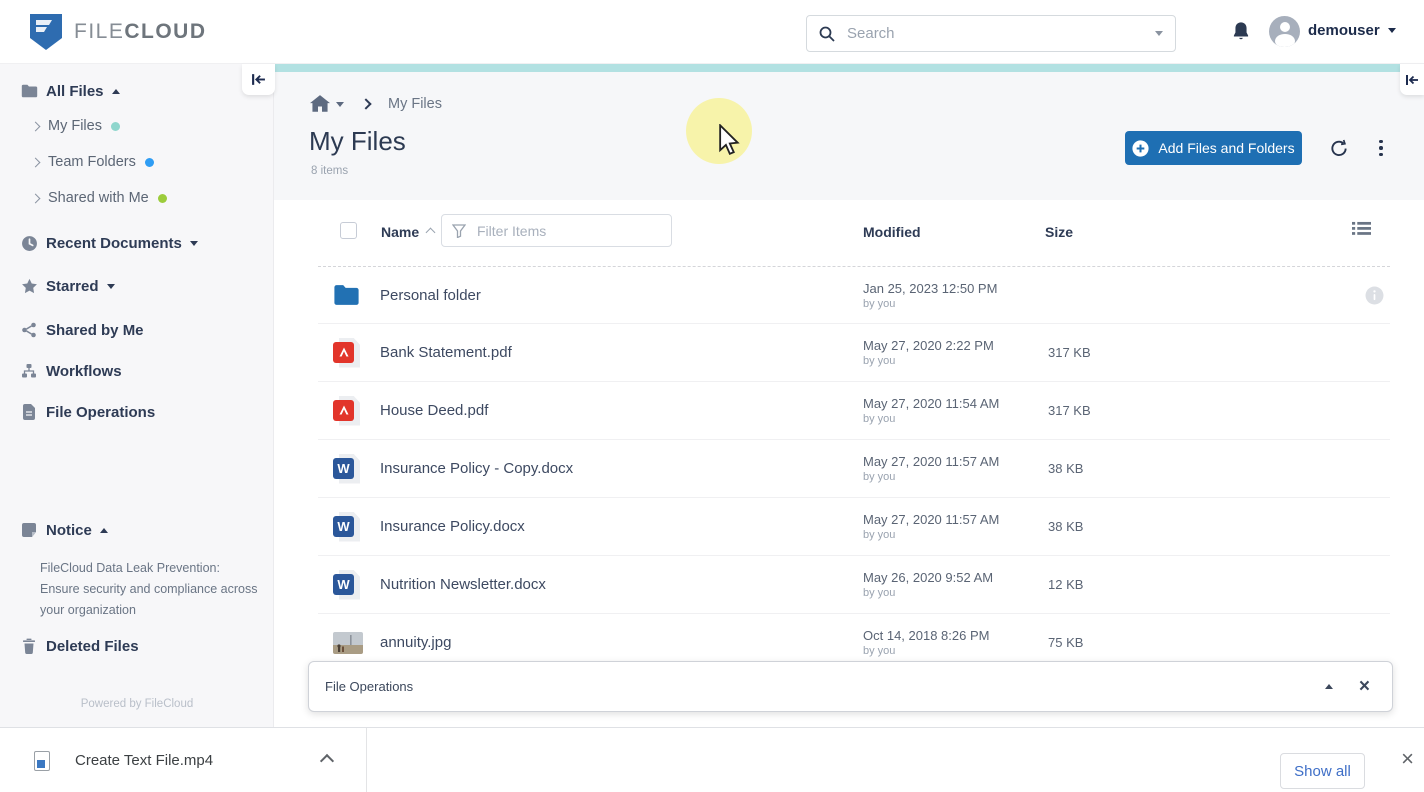 Image resolution: width=1424 pixels, height=792 pixels. I want to click on trash-icon, so click(29, 646).